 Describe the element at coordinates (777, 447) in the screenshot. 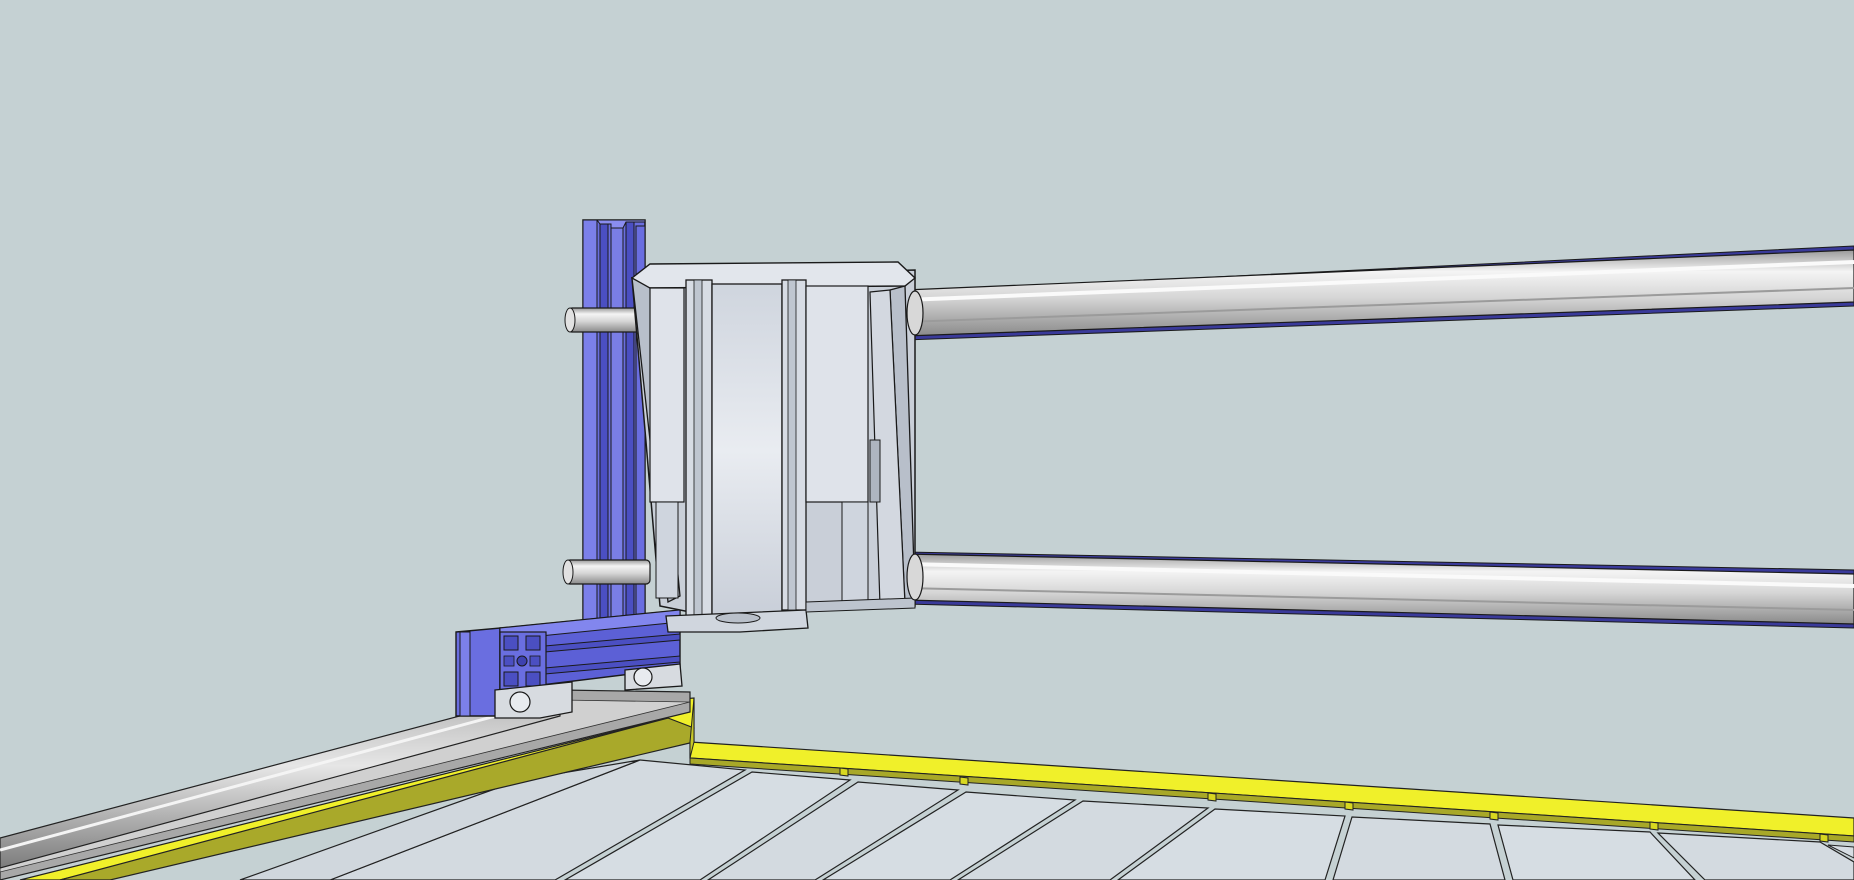

I see `x-carriage-bracket` at that location.